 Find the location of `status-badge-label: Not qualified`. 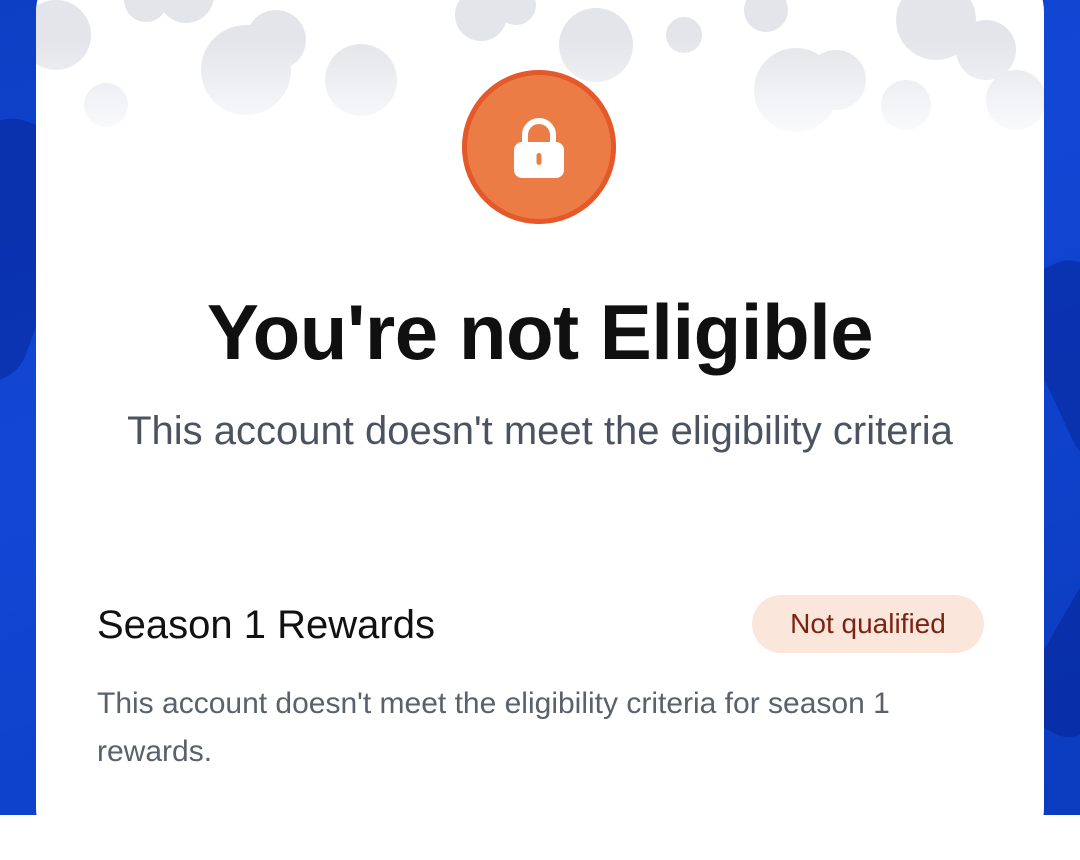

status-badge-label: Not qualified is located at coordinates (868, 623).